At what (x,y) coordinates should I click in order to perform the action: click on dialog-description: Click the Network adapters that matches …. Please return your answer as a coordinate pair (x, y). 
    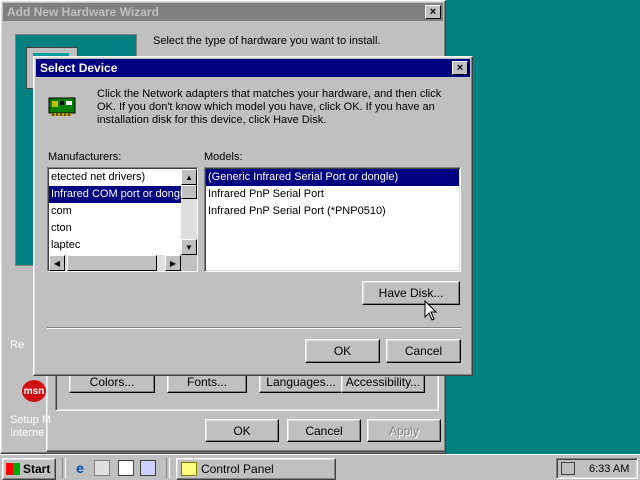
    Looking at the image, I should click on (269, 107).